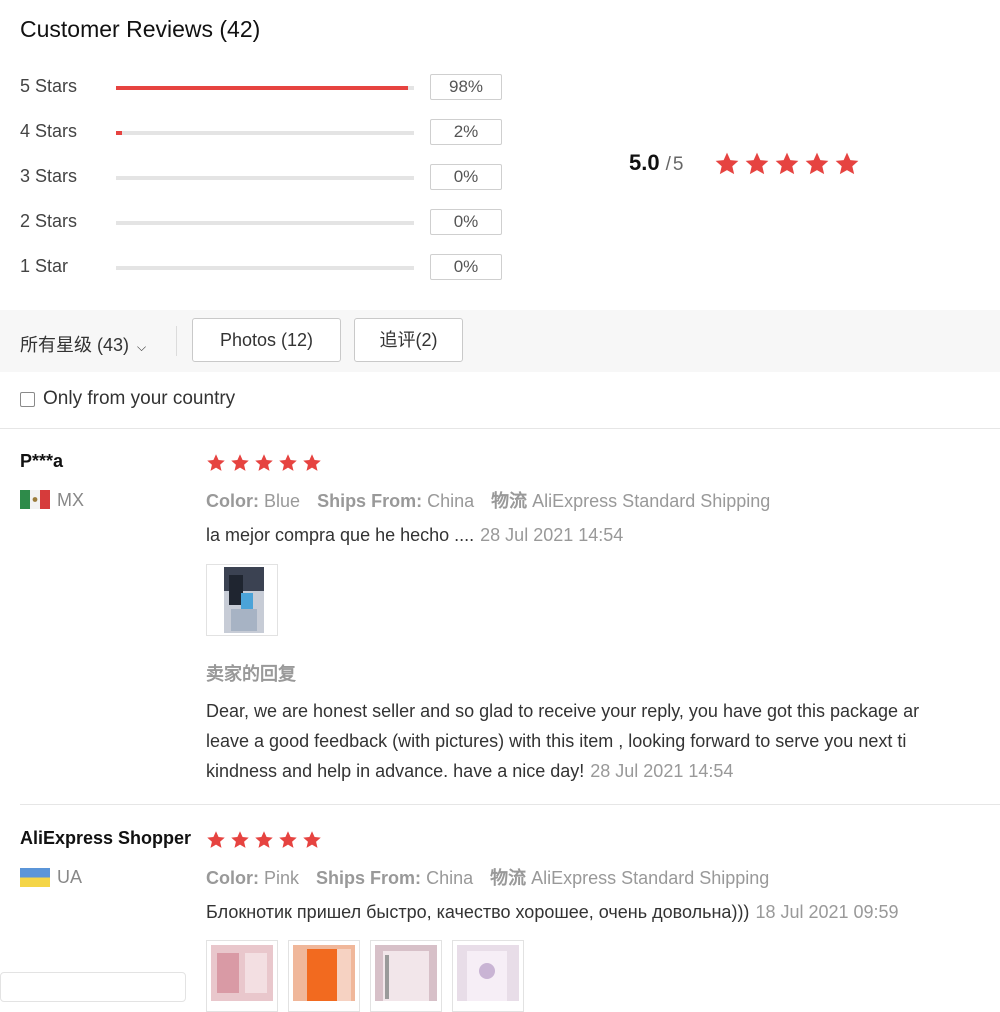  What do you see at coordinates (35, 877) in the screenshot?
I see `ukraine-flag-icon` at bounding box center [35, 877].